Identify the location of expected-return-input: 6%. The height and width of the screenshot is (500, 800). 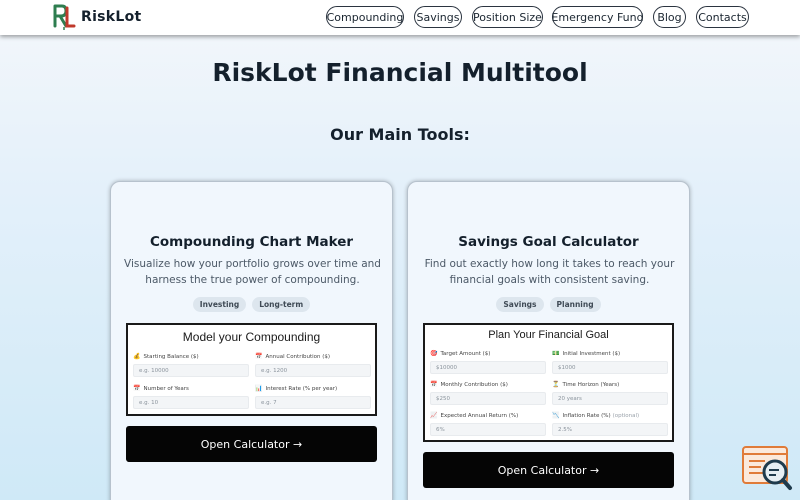
(488, 429).